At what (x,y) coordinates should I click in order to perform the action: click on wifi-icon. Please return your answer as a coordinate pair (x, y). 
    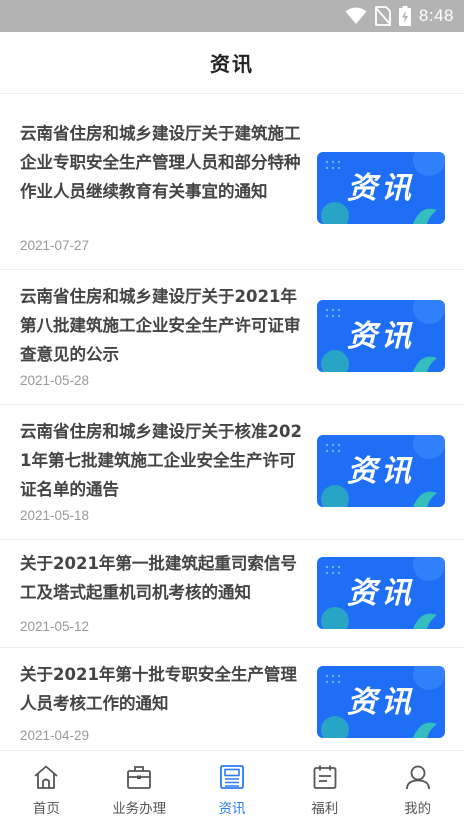
    Looking at the image, I should click on (356, 15).